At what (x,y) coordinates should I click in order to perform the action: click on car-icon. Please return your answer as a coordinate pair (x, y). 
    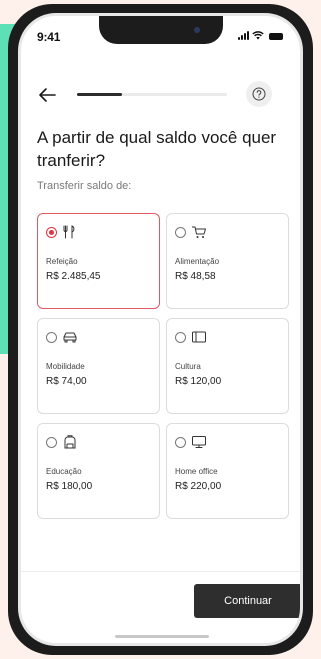
    Looking at the image, I should click on (70, 337).